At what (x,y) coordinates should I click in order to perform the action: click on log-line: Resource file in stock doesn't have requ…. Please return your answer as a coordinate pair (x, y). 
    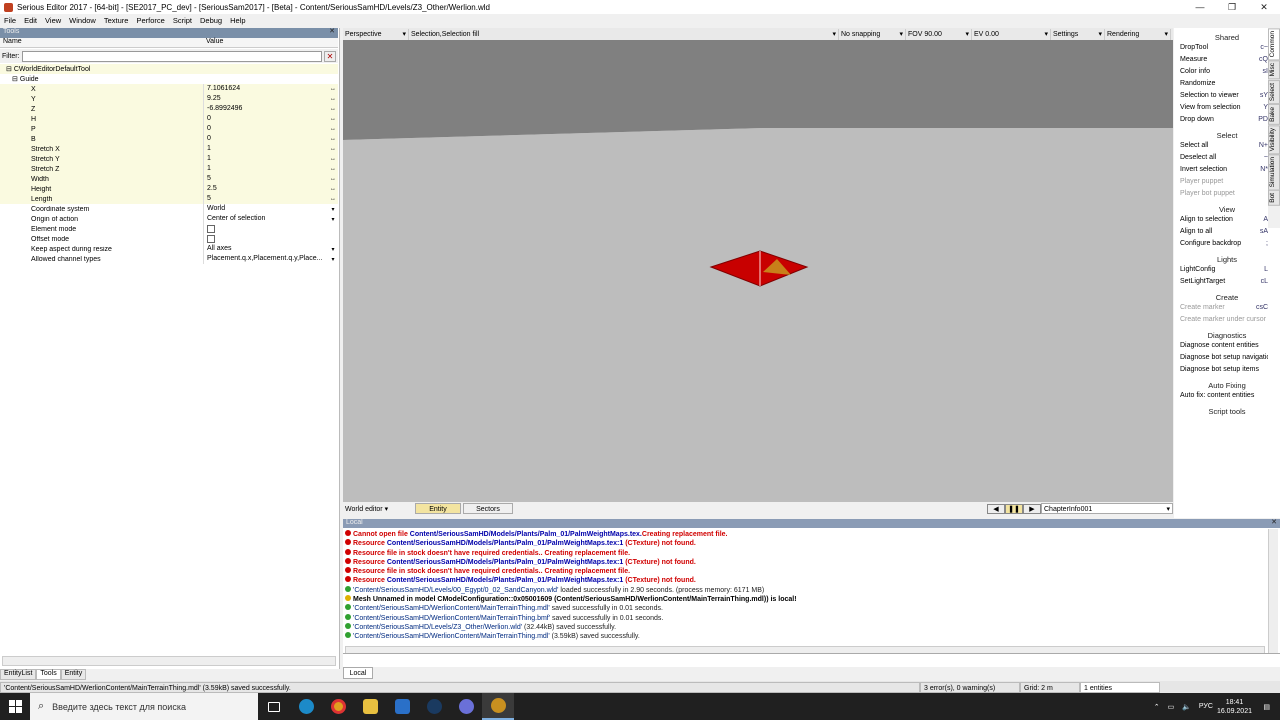
    Looking at the image, I should click on (805, 553).